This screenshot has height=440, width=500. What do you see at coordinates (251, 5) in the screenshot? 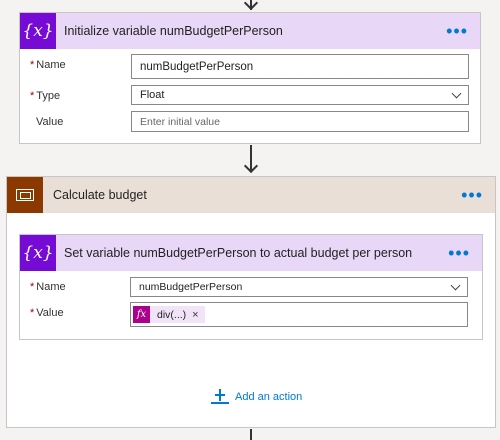
I see `top-connector-arrow` at bounding box center [251, 5].